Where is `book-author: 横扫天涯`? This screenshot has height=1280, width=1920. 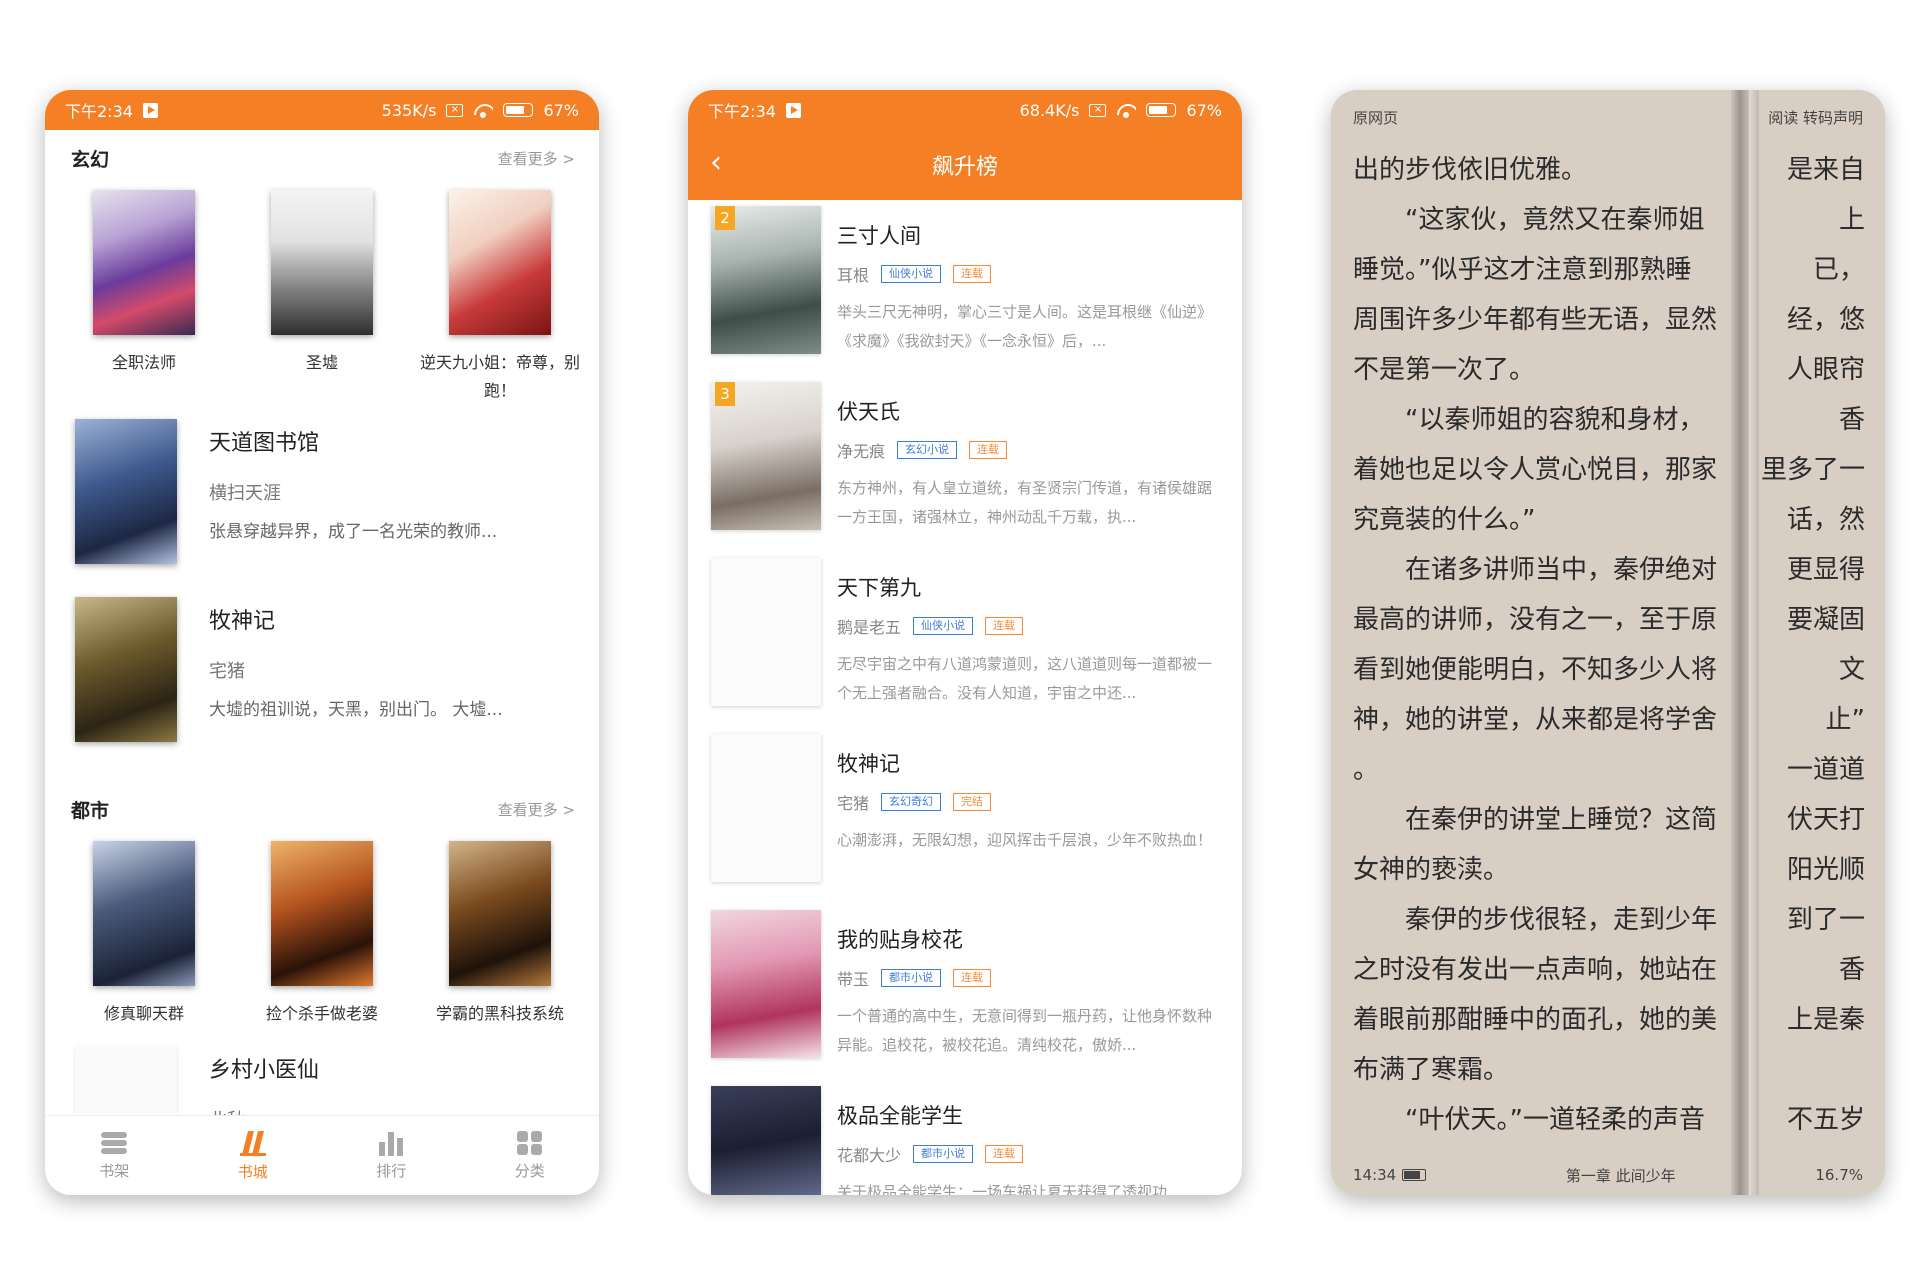 book-author: 横扫天涯 is located at coordinates (245, 493).